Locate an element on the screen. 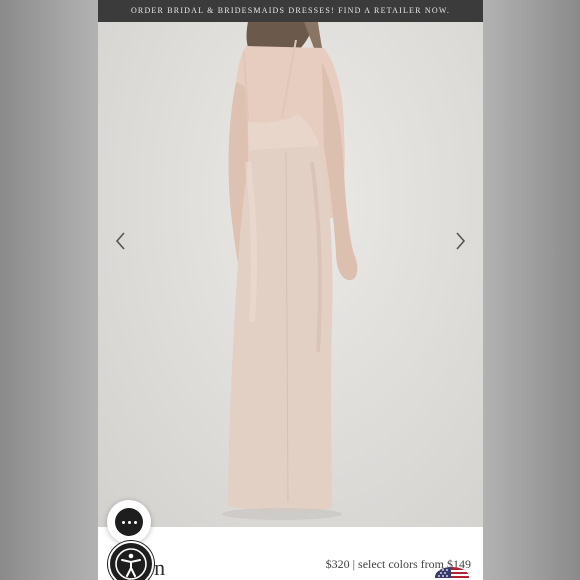  carousel-prev-button is located at coordinates (121, 241).